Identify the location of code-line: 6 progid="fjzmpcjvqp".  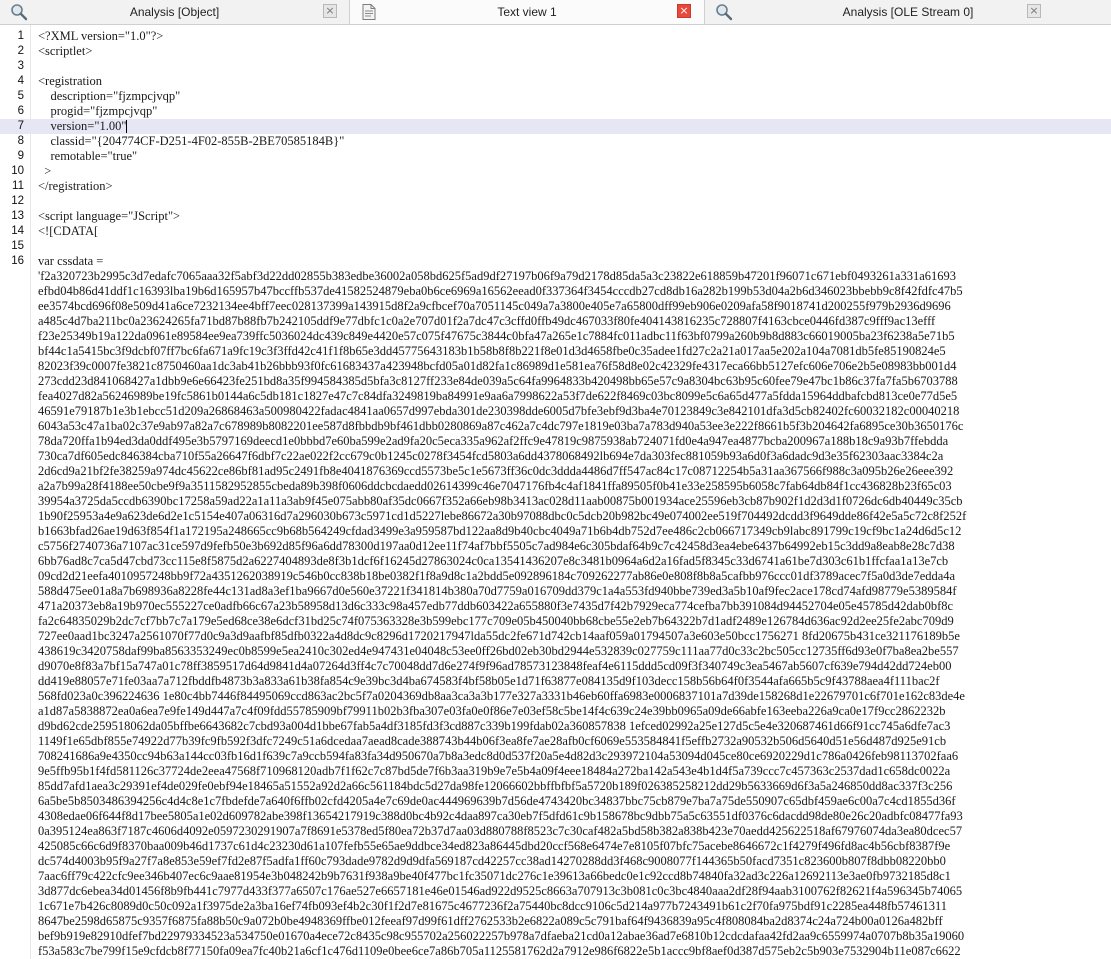
(555, 111).